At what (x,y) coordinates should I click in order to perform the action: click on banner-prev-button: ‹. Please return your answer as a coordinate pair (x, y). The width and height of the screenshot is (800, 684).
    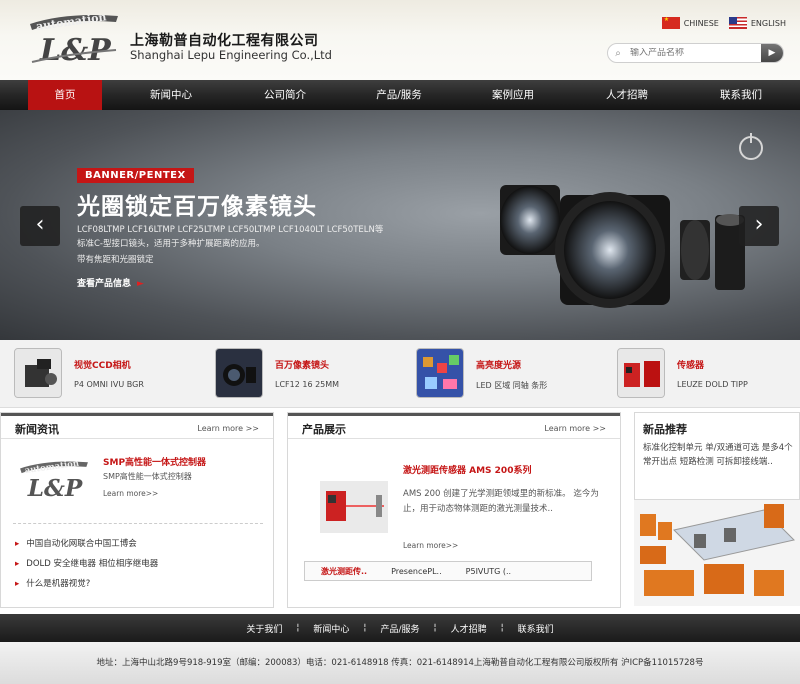
    Looking at the image, I should click on (40, 226).